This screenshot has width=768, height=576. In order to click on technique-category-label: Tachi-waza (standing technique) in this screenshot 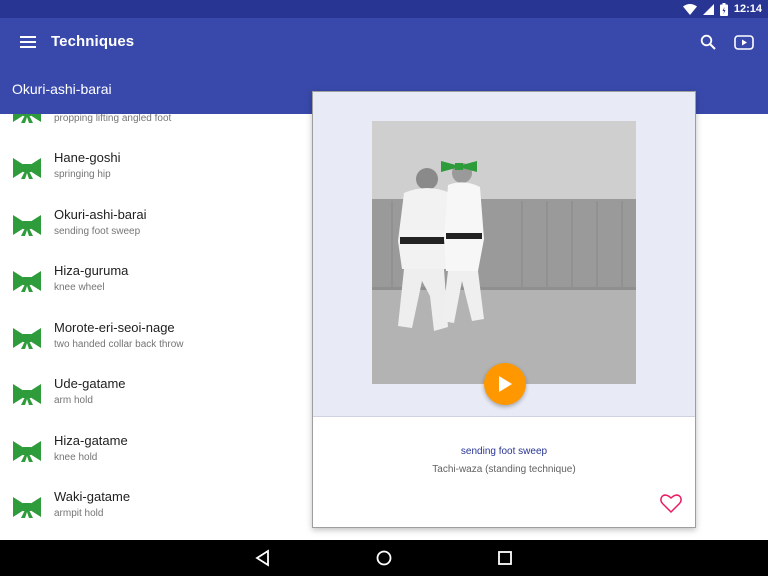, I will do `click(504, 469)`.